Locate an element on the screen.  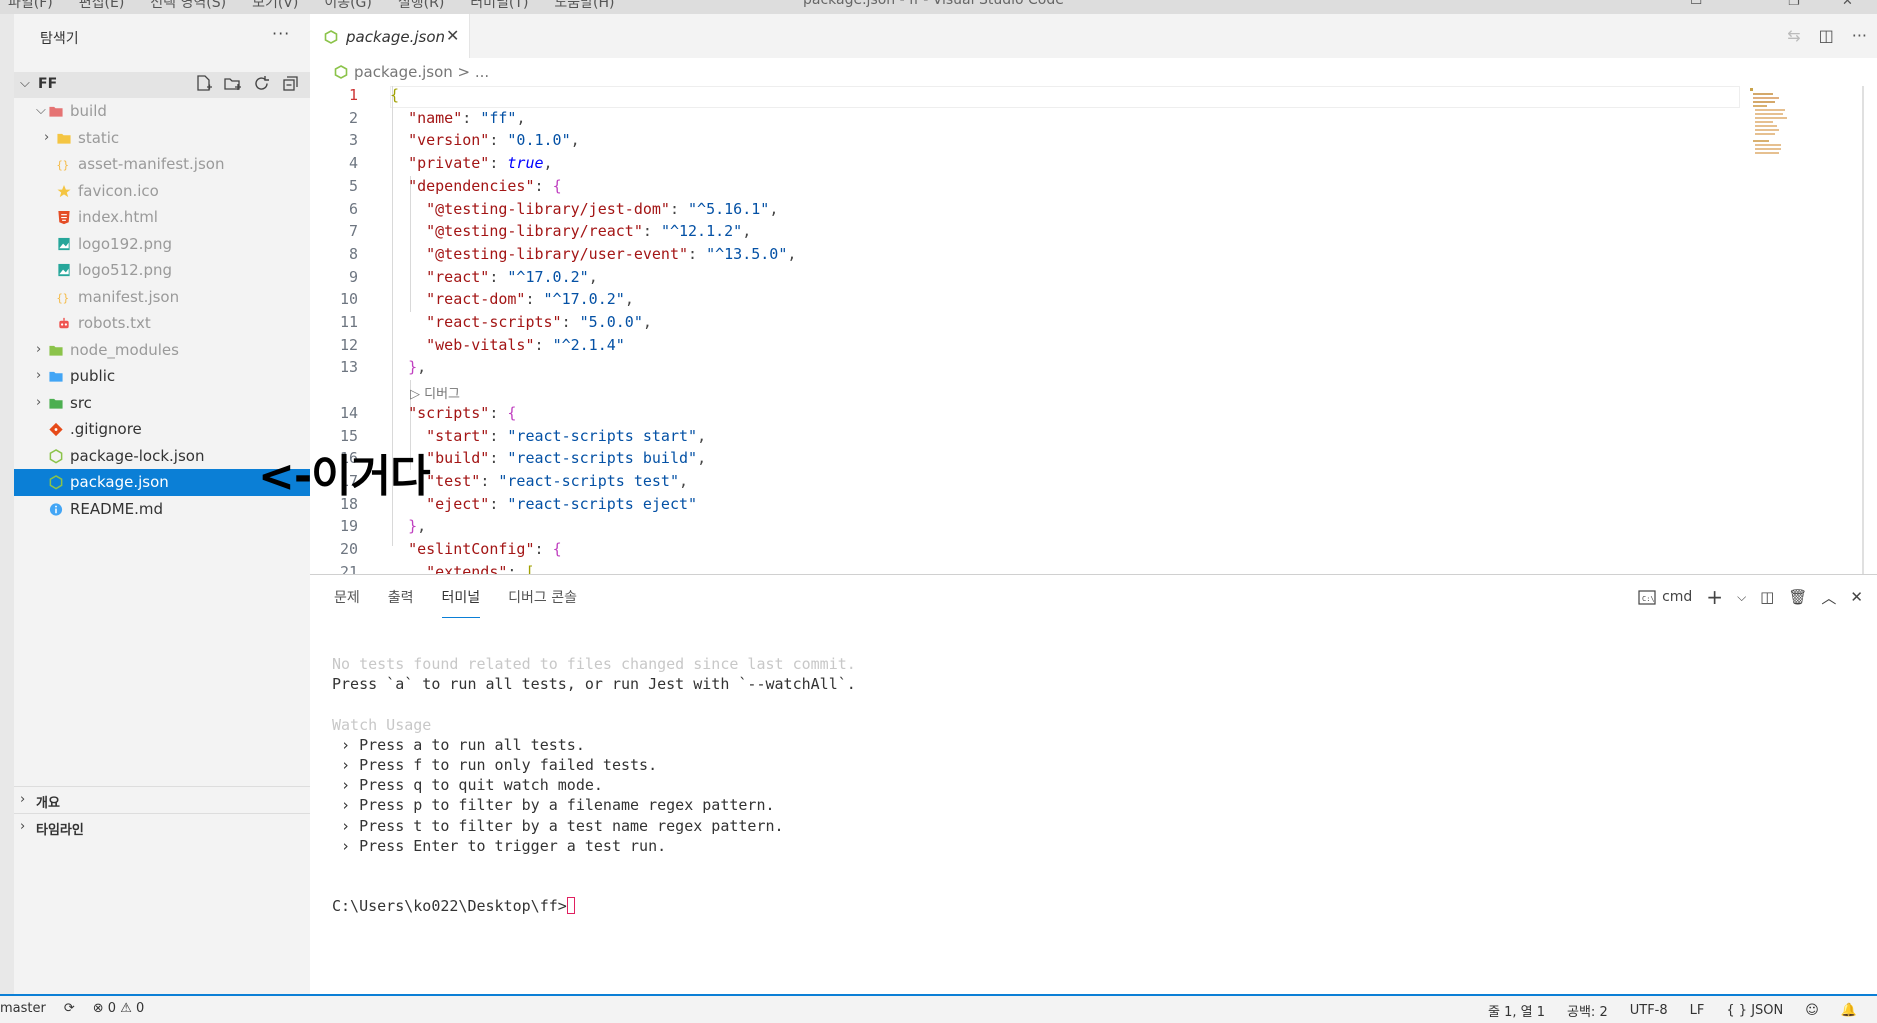
code-token: "eslintConfig" is located at coordinates (471, 549).